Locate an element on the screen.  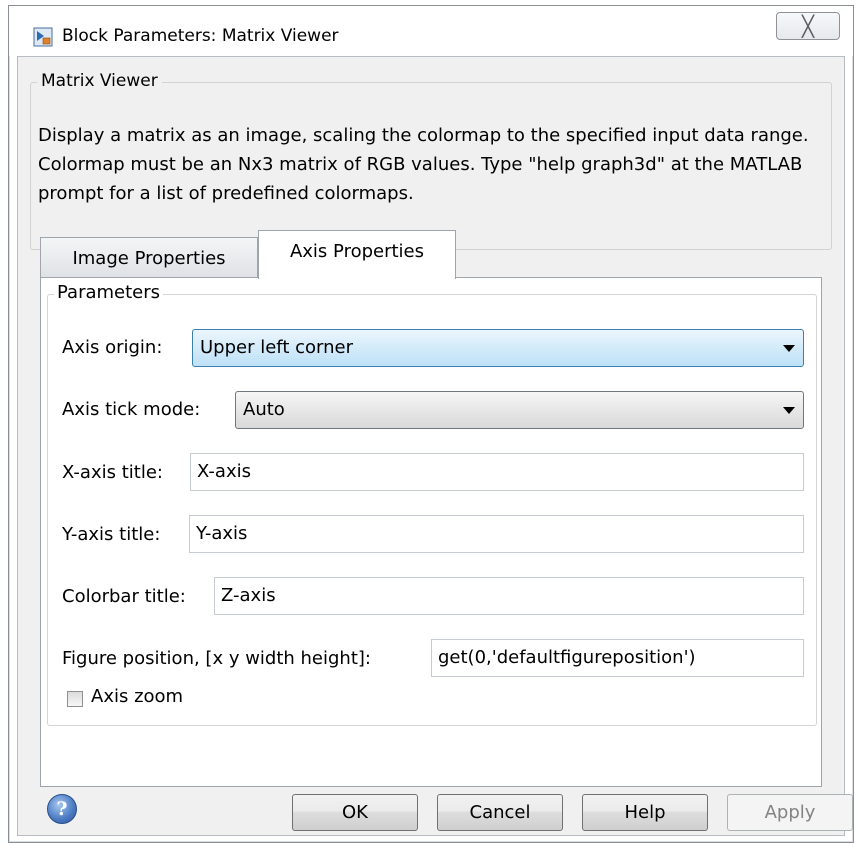
axis-tick-mode-value: Auto is located at coordinates (264, 409).